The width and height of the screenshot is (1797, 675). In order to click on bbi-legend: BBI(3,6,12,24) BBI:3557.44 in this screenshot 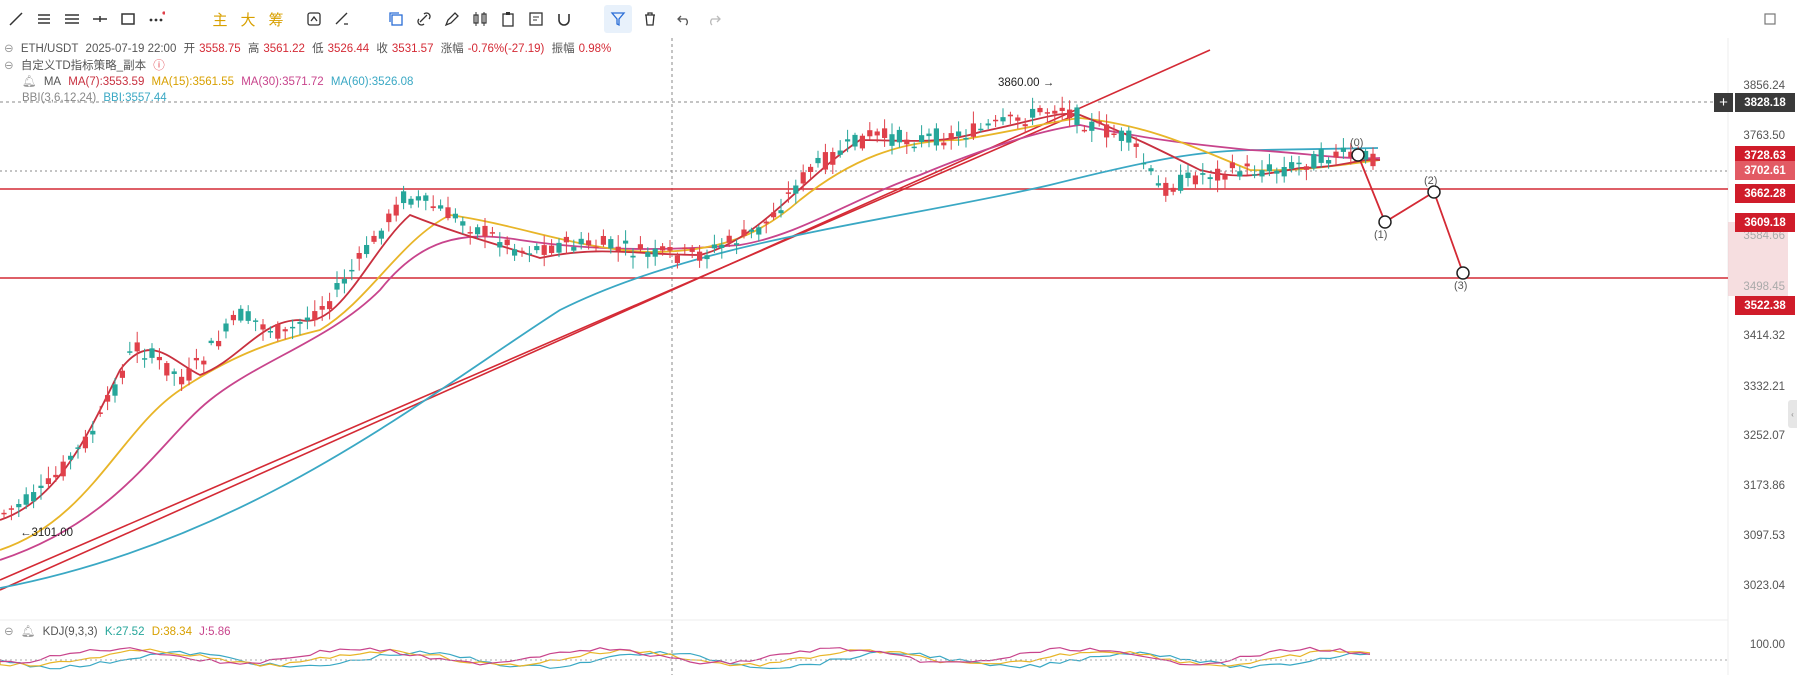, I will do `click(96, 98)`.